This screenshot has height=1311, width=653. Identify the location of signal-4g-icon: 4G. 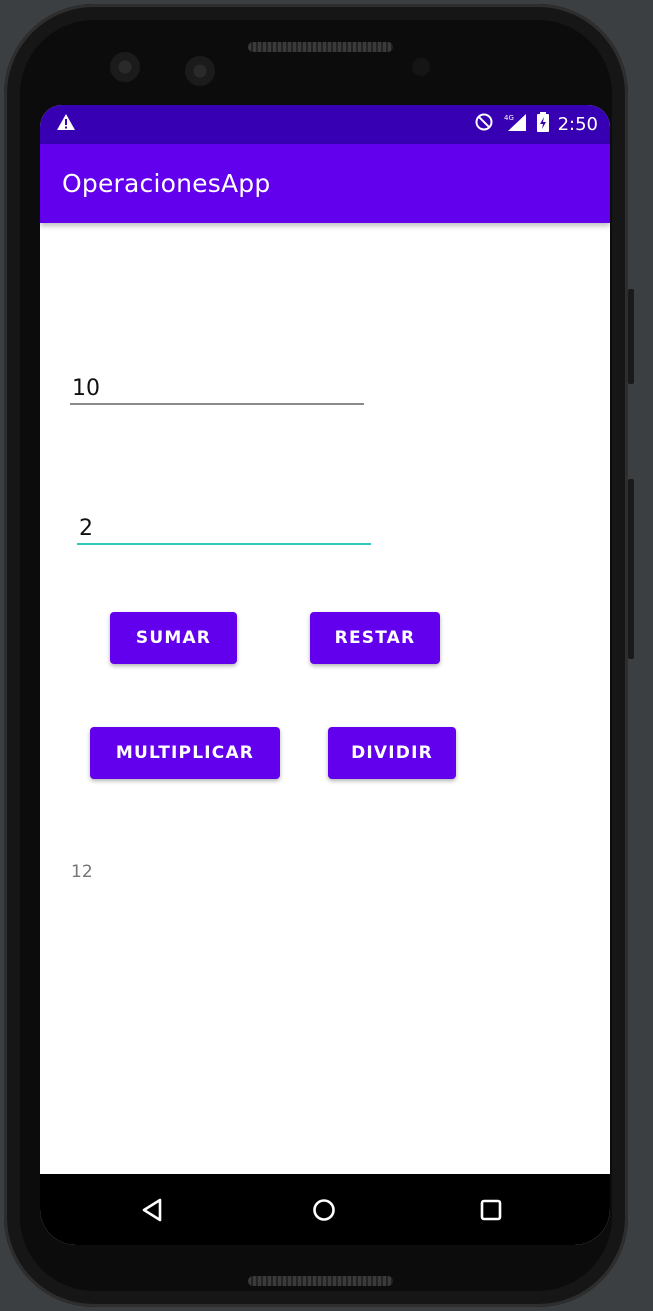
(515, 124).